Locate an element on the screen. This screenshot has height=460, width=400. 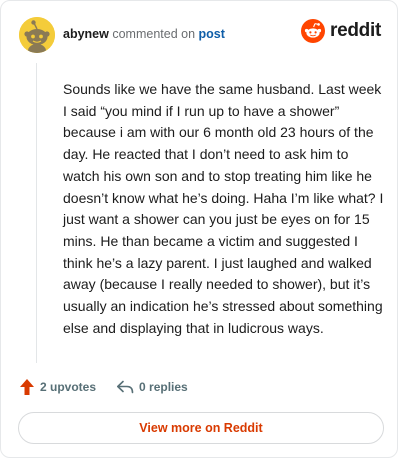
reply-count: 0 replies is located at coordinates (163, 387).